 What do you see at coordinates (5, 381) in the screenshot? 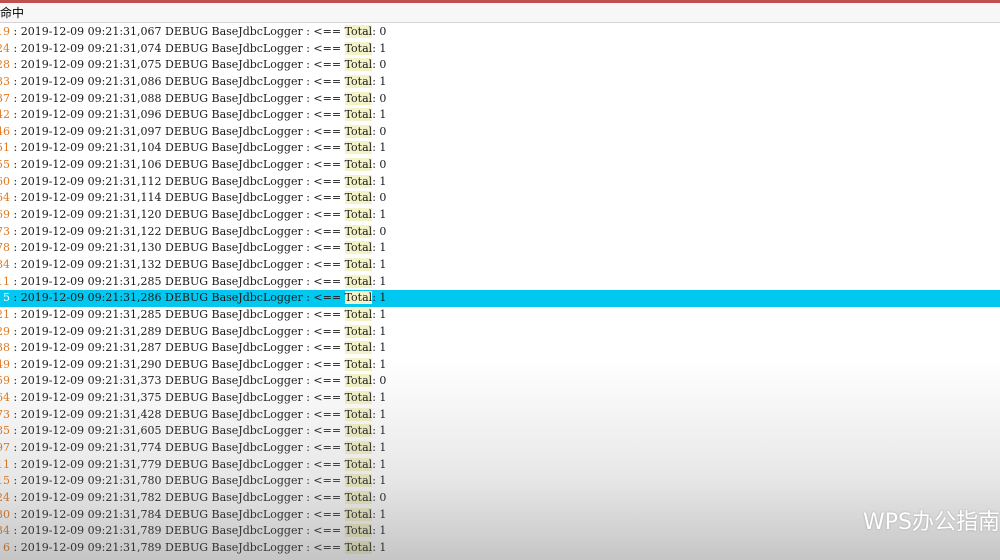
I see `line-number: 59` at bounding box center [5, 381].